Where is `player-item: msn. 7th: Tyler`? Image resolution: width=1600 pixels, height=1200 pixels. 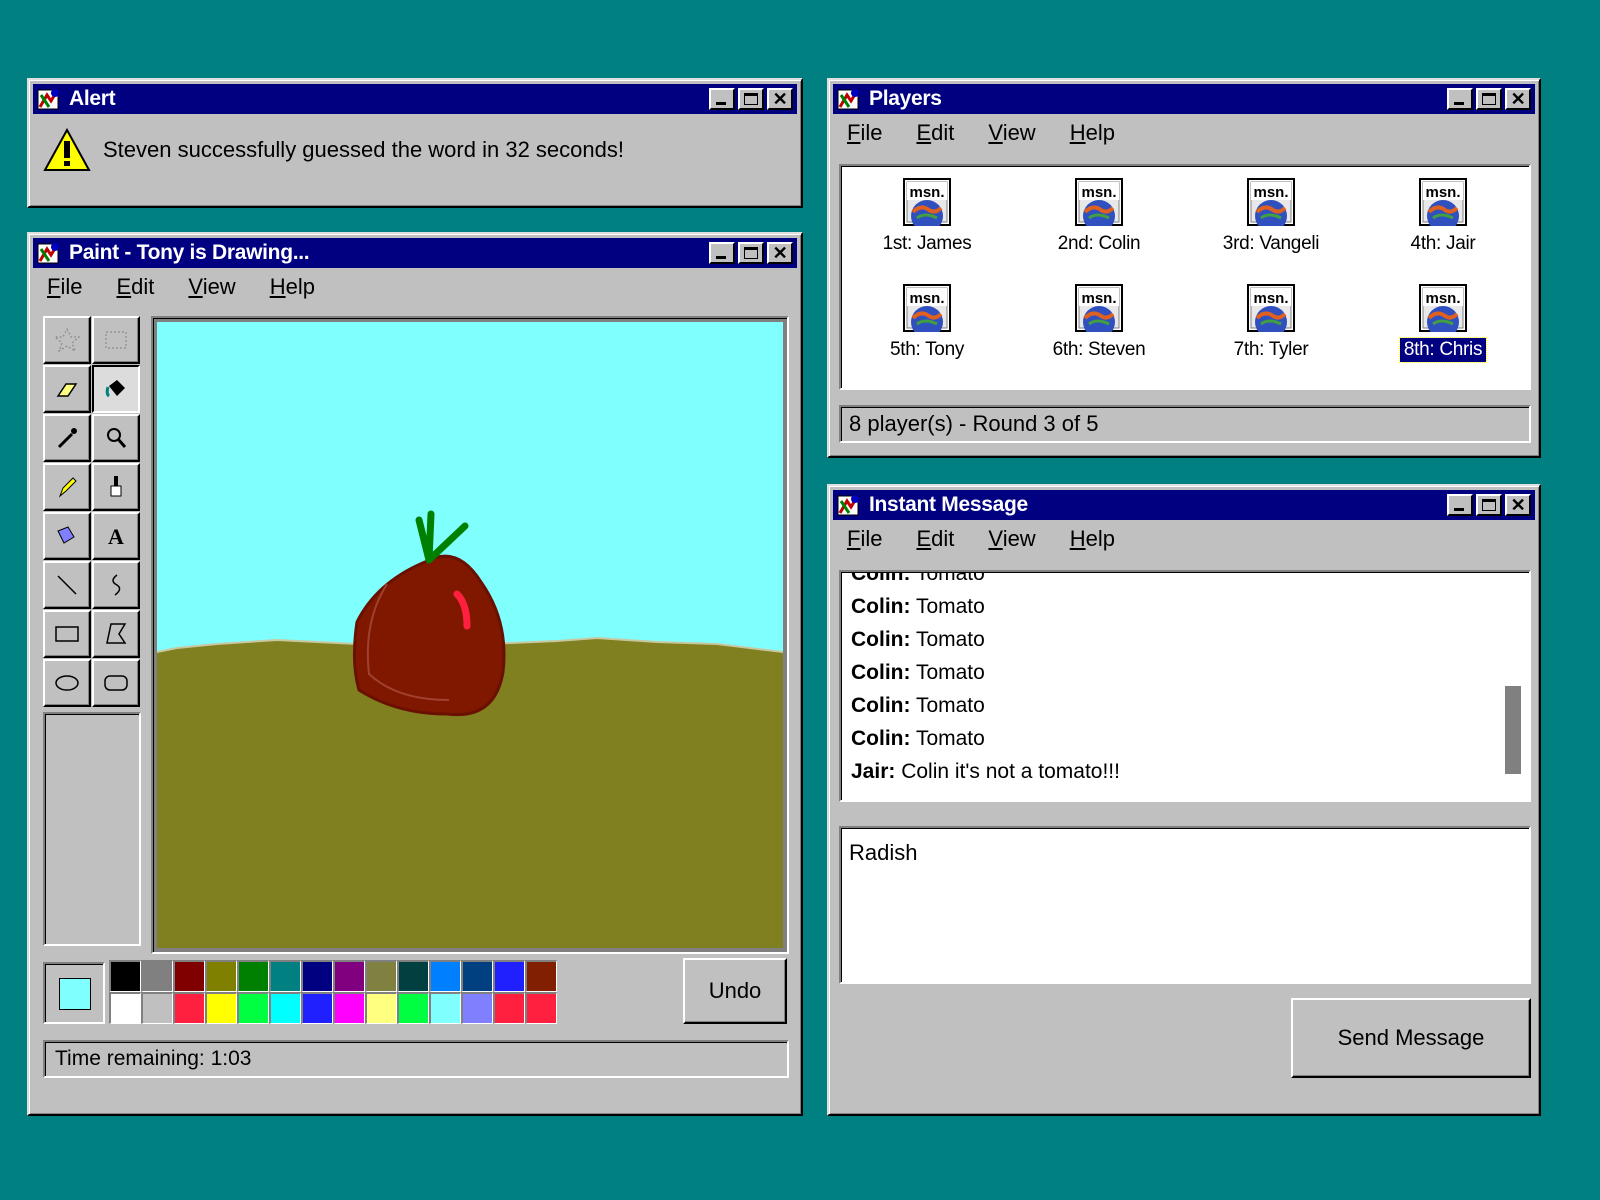 player-item: msn. 7th: Tyler is located at coordinates (1271, 337).